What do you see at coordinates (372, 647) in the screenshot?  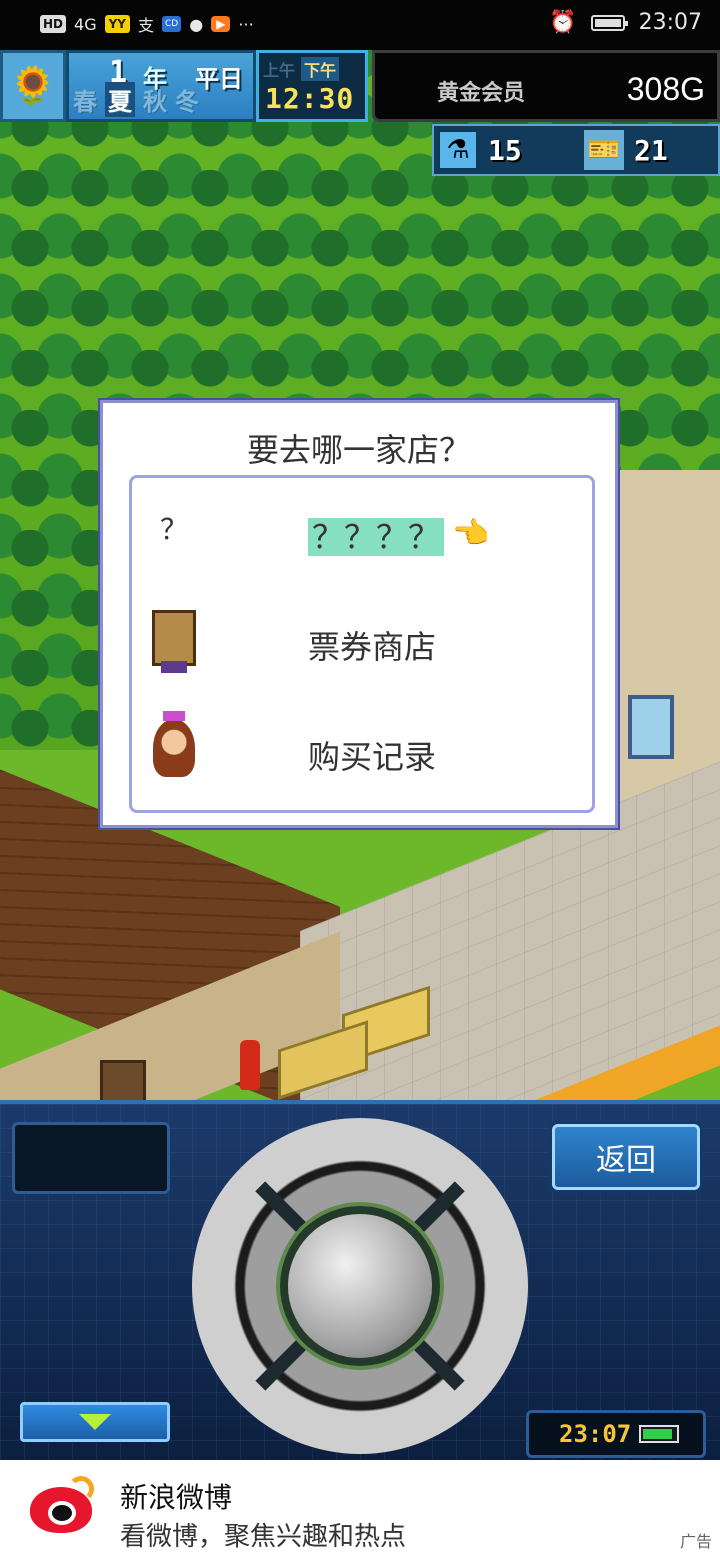 I see `shop-option-label: 票券商店` at bounding box center [372, 647].